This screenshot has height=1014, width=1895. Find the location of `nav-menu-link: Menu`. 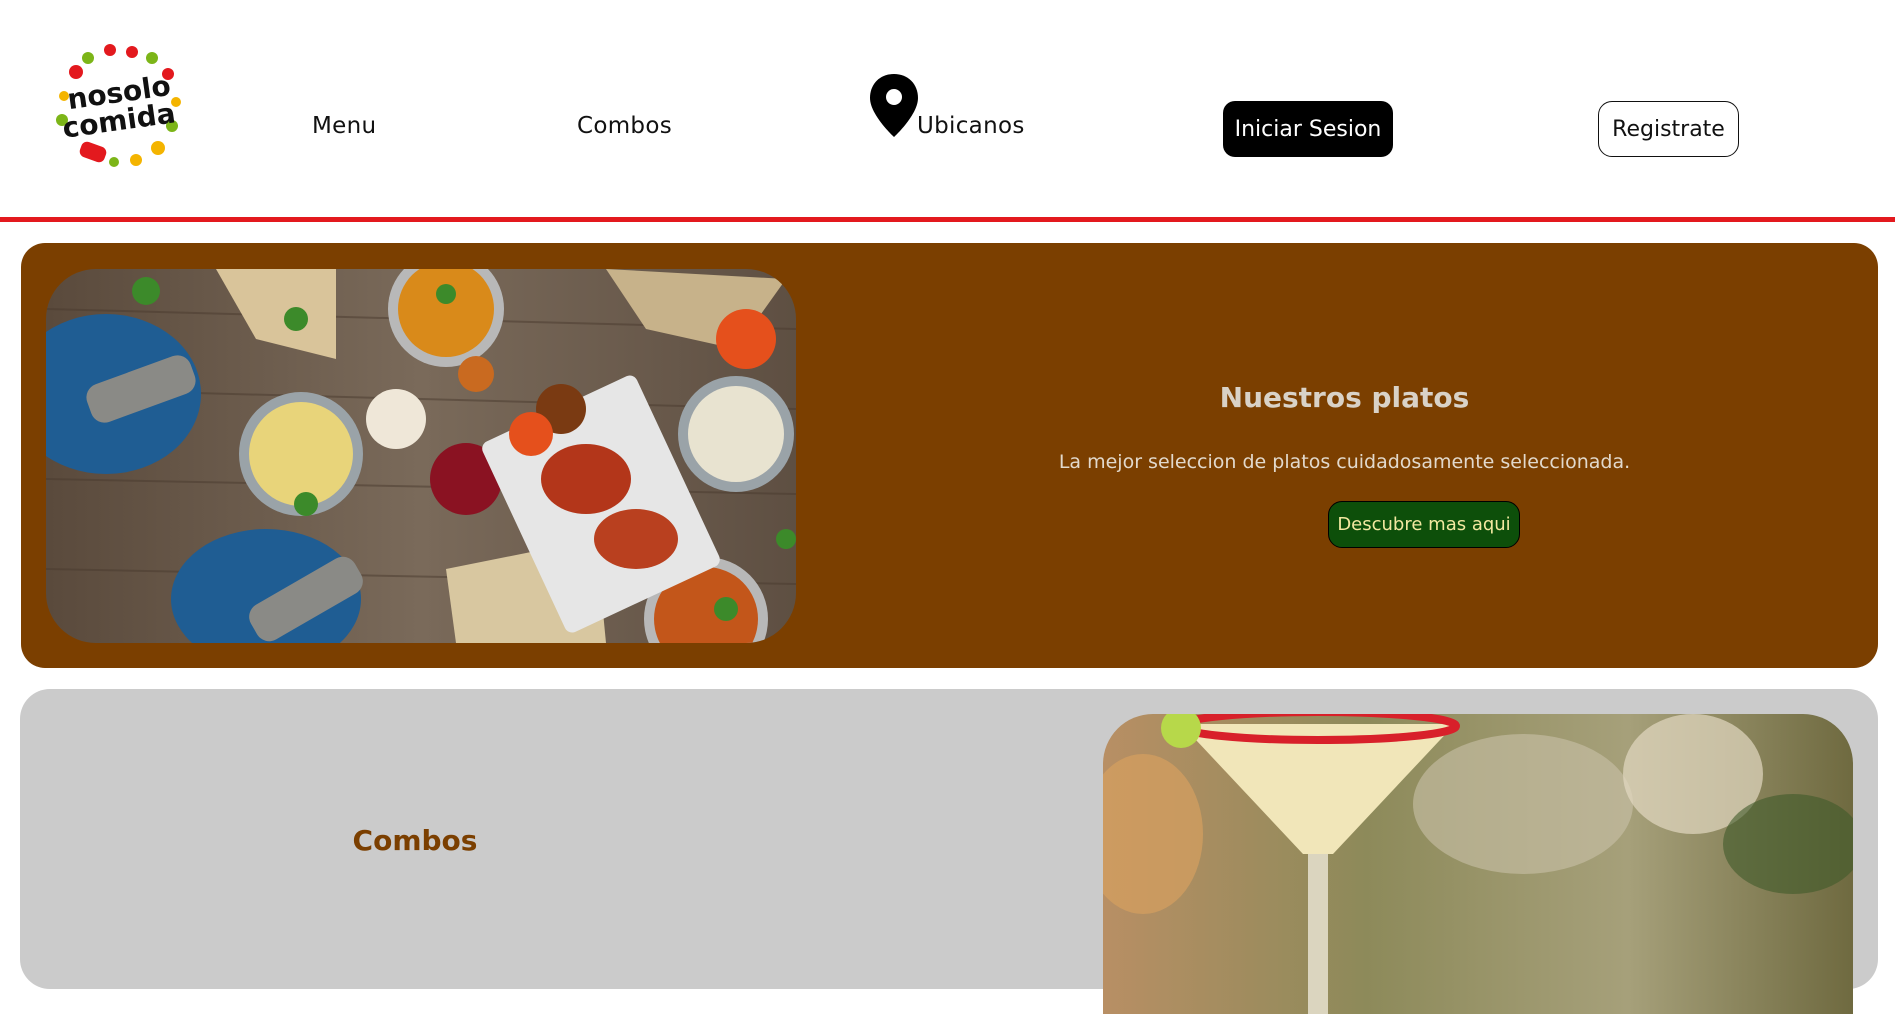

nav-menu-link: Menu is located at coordinates (344, 126).